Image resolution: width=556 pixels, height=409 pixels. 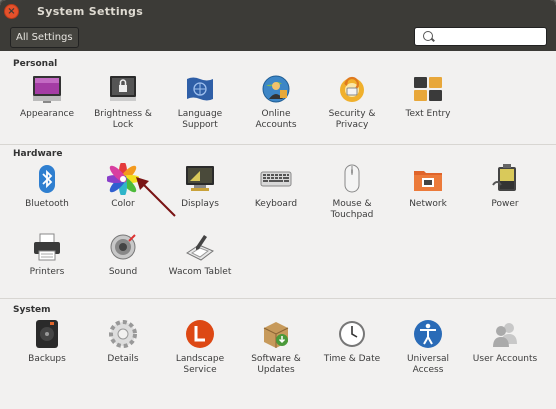 What do you see at coordinates (35, 64) in the screenshot?
I see `section-title-personal: Personal` at bounding box center [35, 64].